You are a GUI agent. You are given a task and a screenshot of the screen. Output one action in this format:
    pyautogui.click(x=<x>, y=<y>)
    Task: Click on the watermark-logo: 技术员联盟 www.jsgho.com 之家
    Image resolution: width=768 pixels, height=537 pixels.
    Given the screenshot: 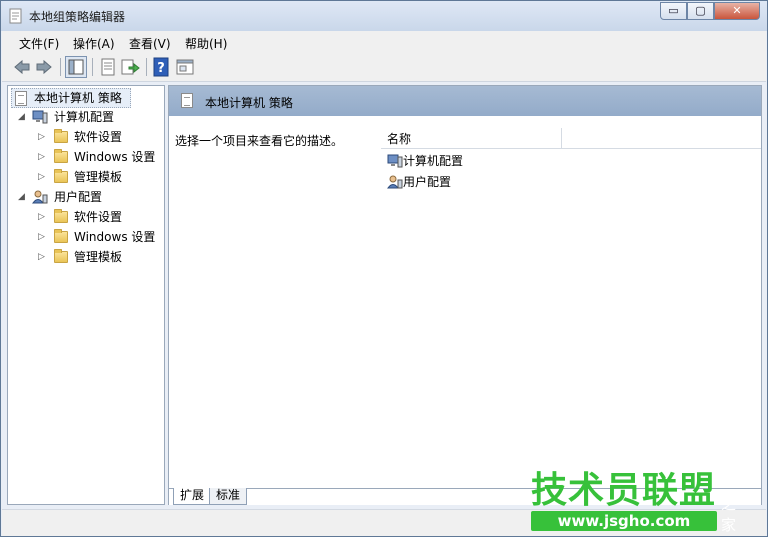 What is the action you would take?
    pyautogui.click(x=633, y=502)
    